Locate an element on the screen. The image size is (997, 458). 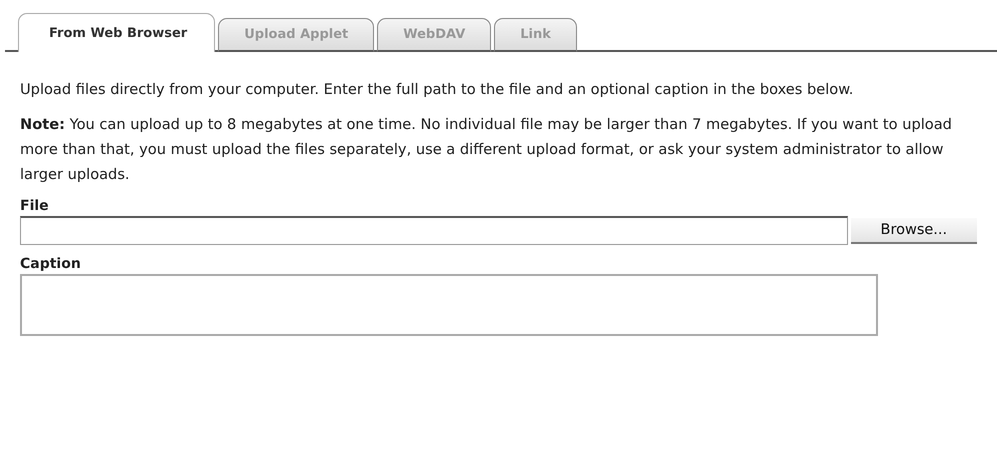
file-path-field is located at coordinates (434, 230).